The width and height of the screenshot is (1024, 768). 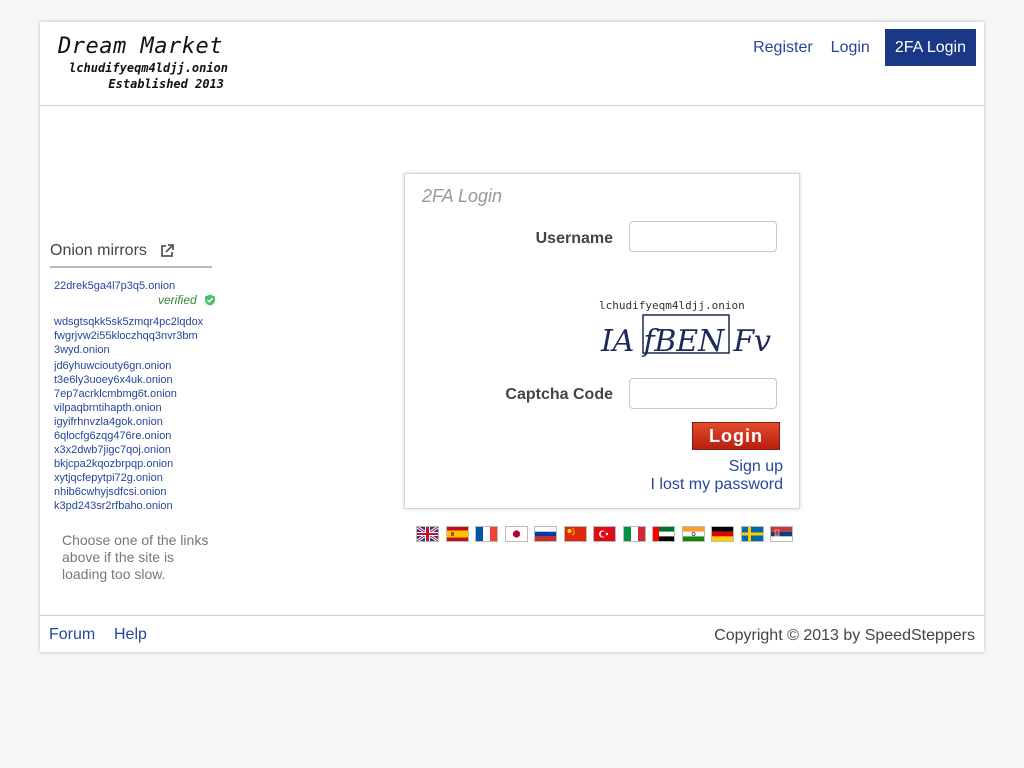 I want to click on lost-password-link: I lost my password, so click(x=717, y=485).